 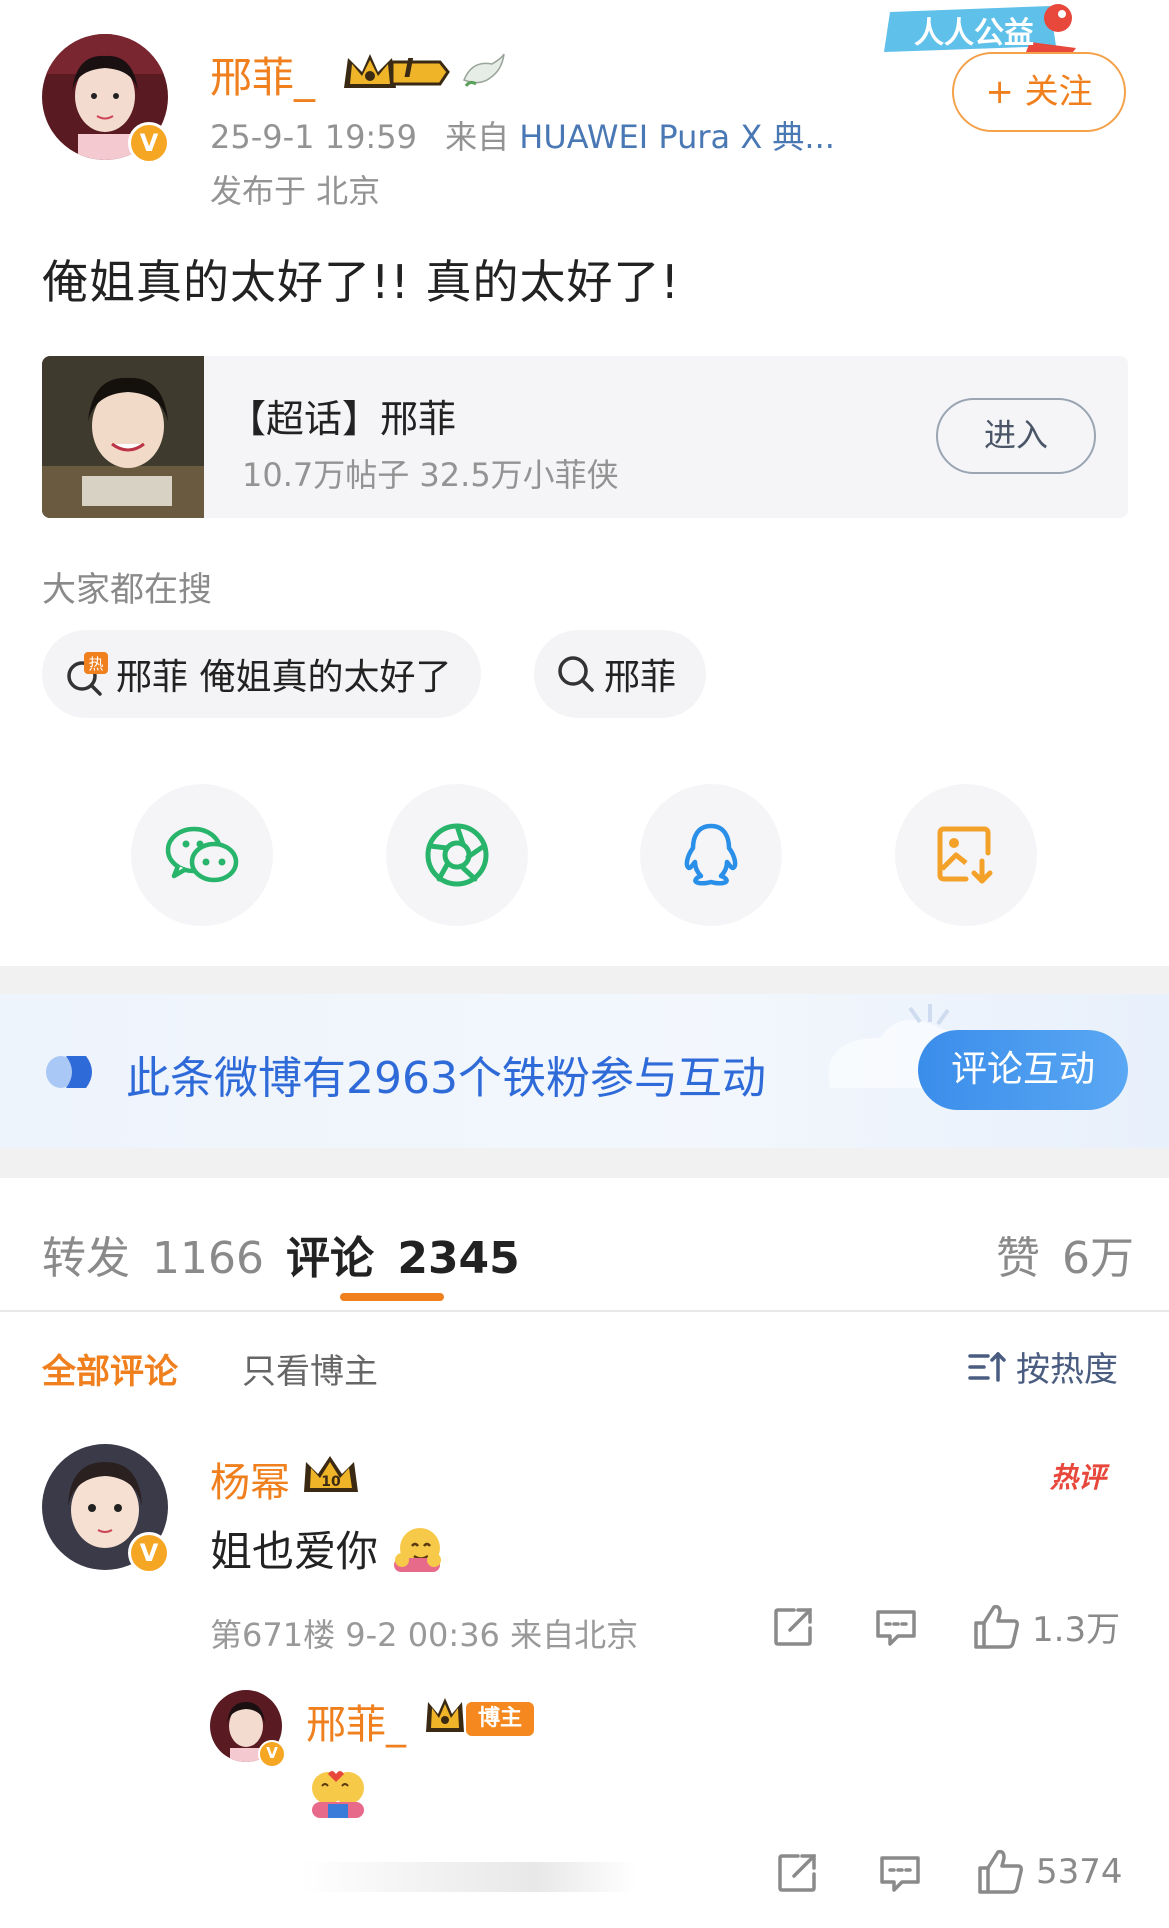 I want to click on filter-author-only: 只看博主, so click(x=310, y=1368).